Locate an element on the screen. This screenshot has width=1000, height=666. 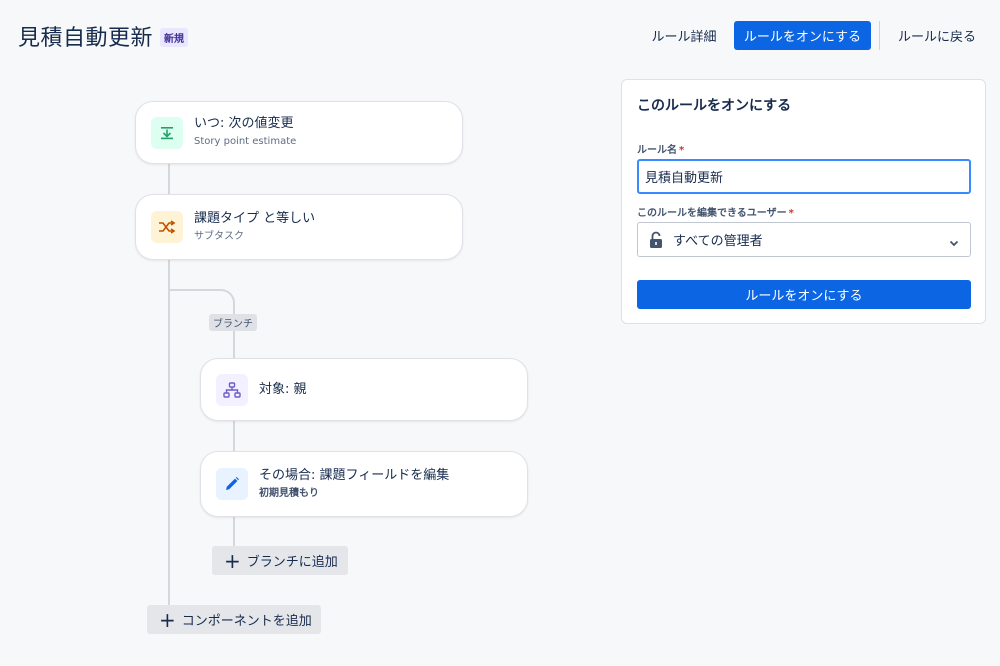
hierarchy-icon is located at coordinates (232, 389).